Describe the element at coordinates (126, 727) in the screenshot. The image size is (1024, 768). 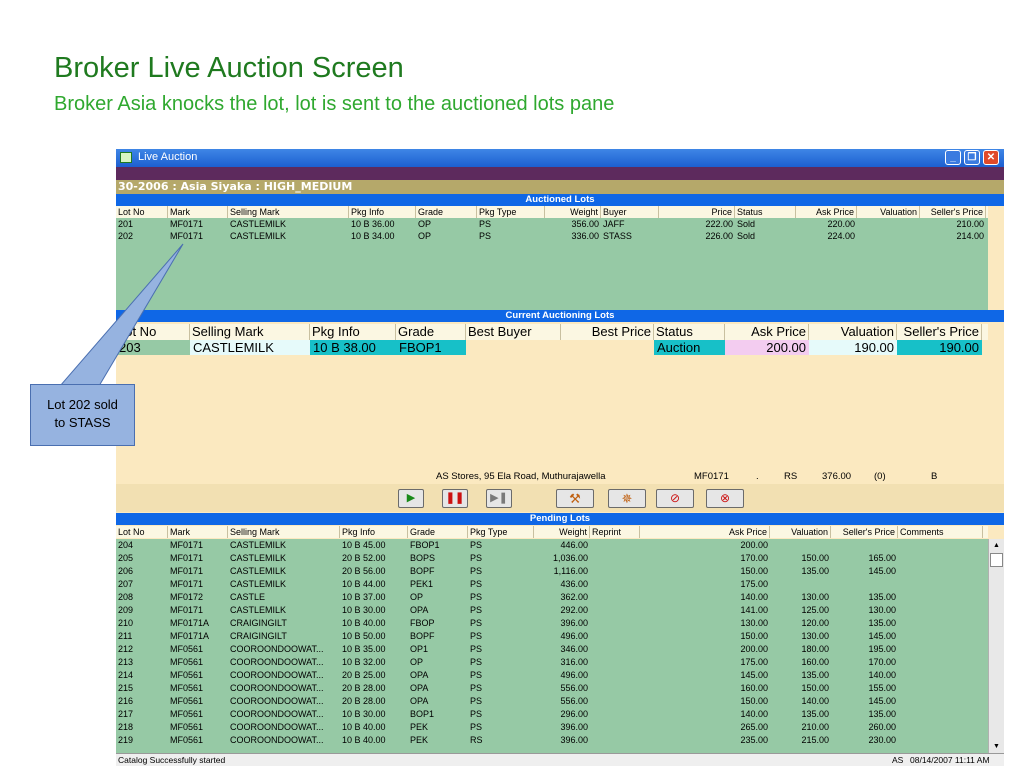
I see `pending-row-cell: 218` at that location.